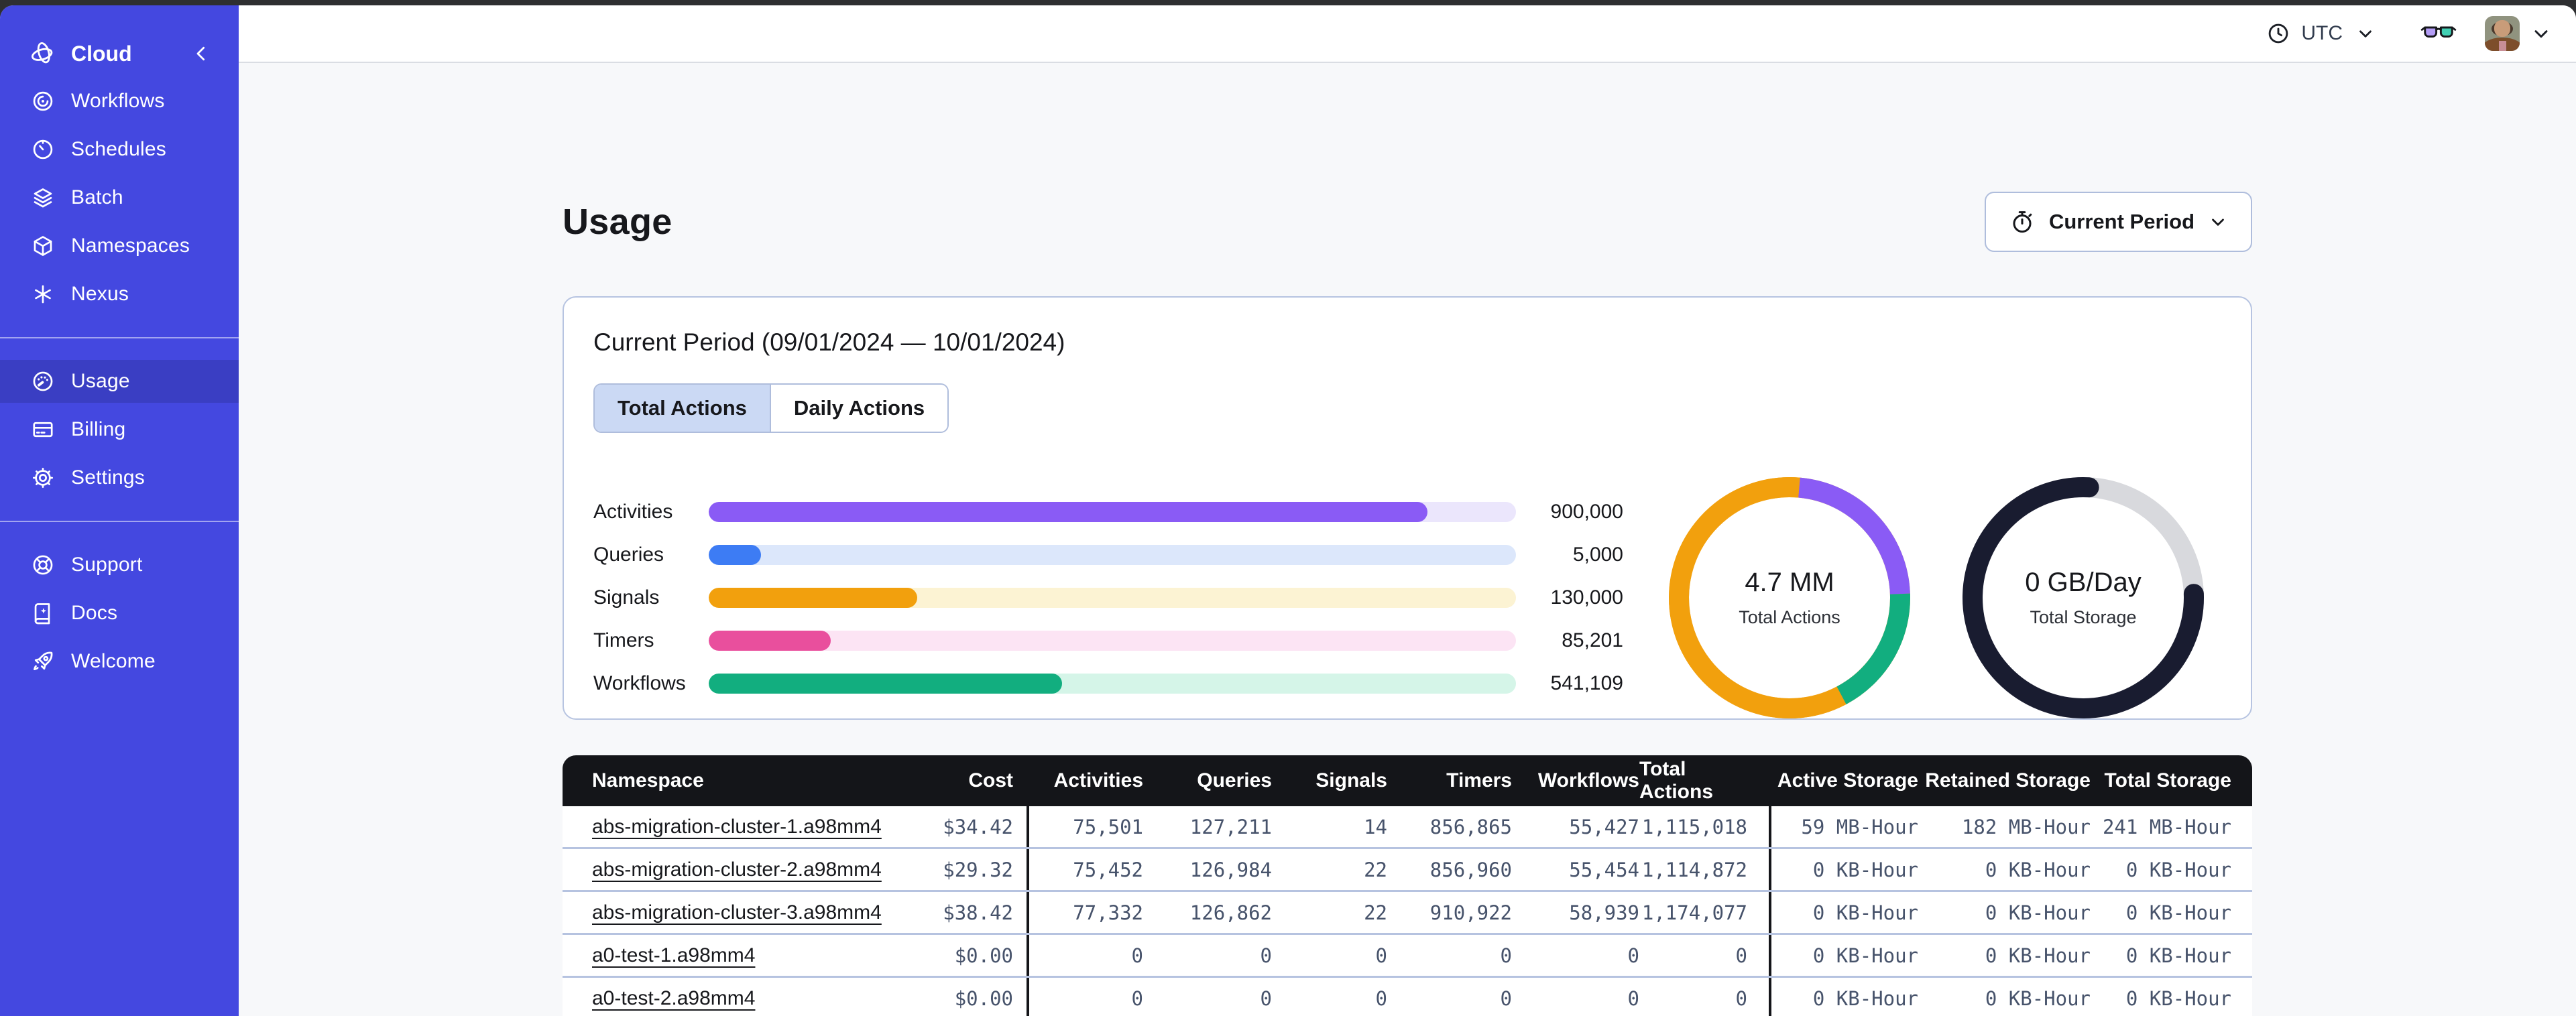 The width and height of the screenshot is (2576, 1016). I want to click on usage-donuts: 4.7 MM Total Actions 0 GB/Day Total Storage, so click(1917, 597).